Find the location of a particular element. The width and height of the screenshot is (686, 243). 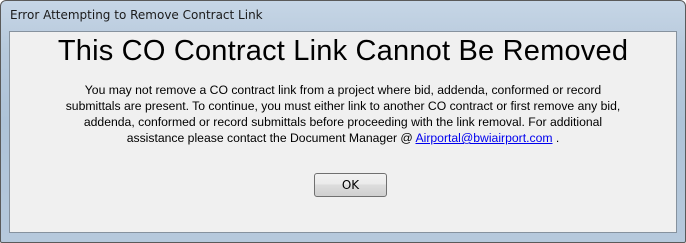

title-bar: Error Attempting to Remove Contract Link is located at coordinates (343, 16).